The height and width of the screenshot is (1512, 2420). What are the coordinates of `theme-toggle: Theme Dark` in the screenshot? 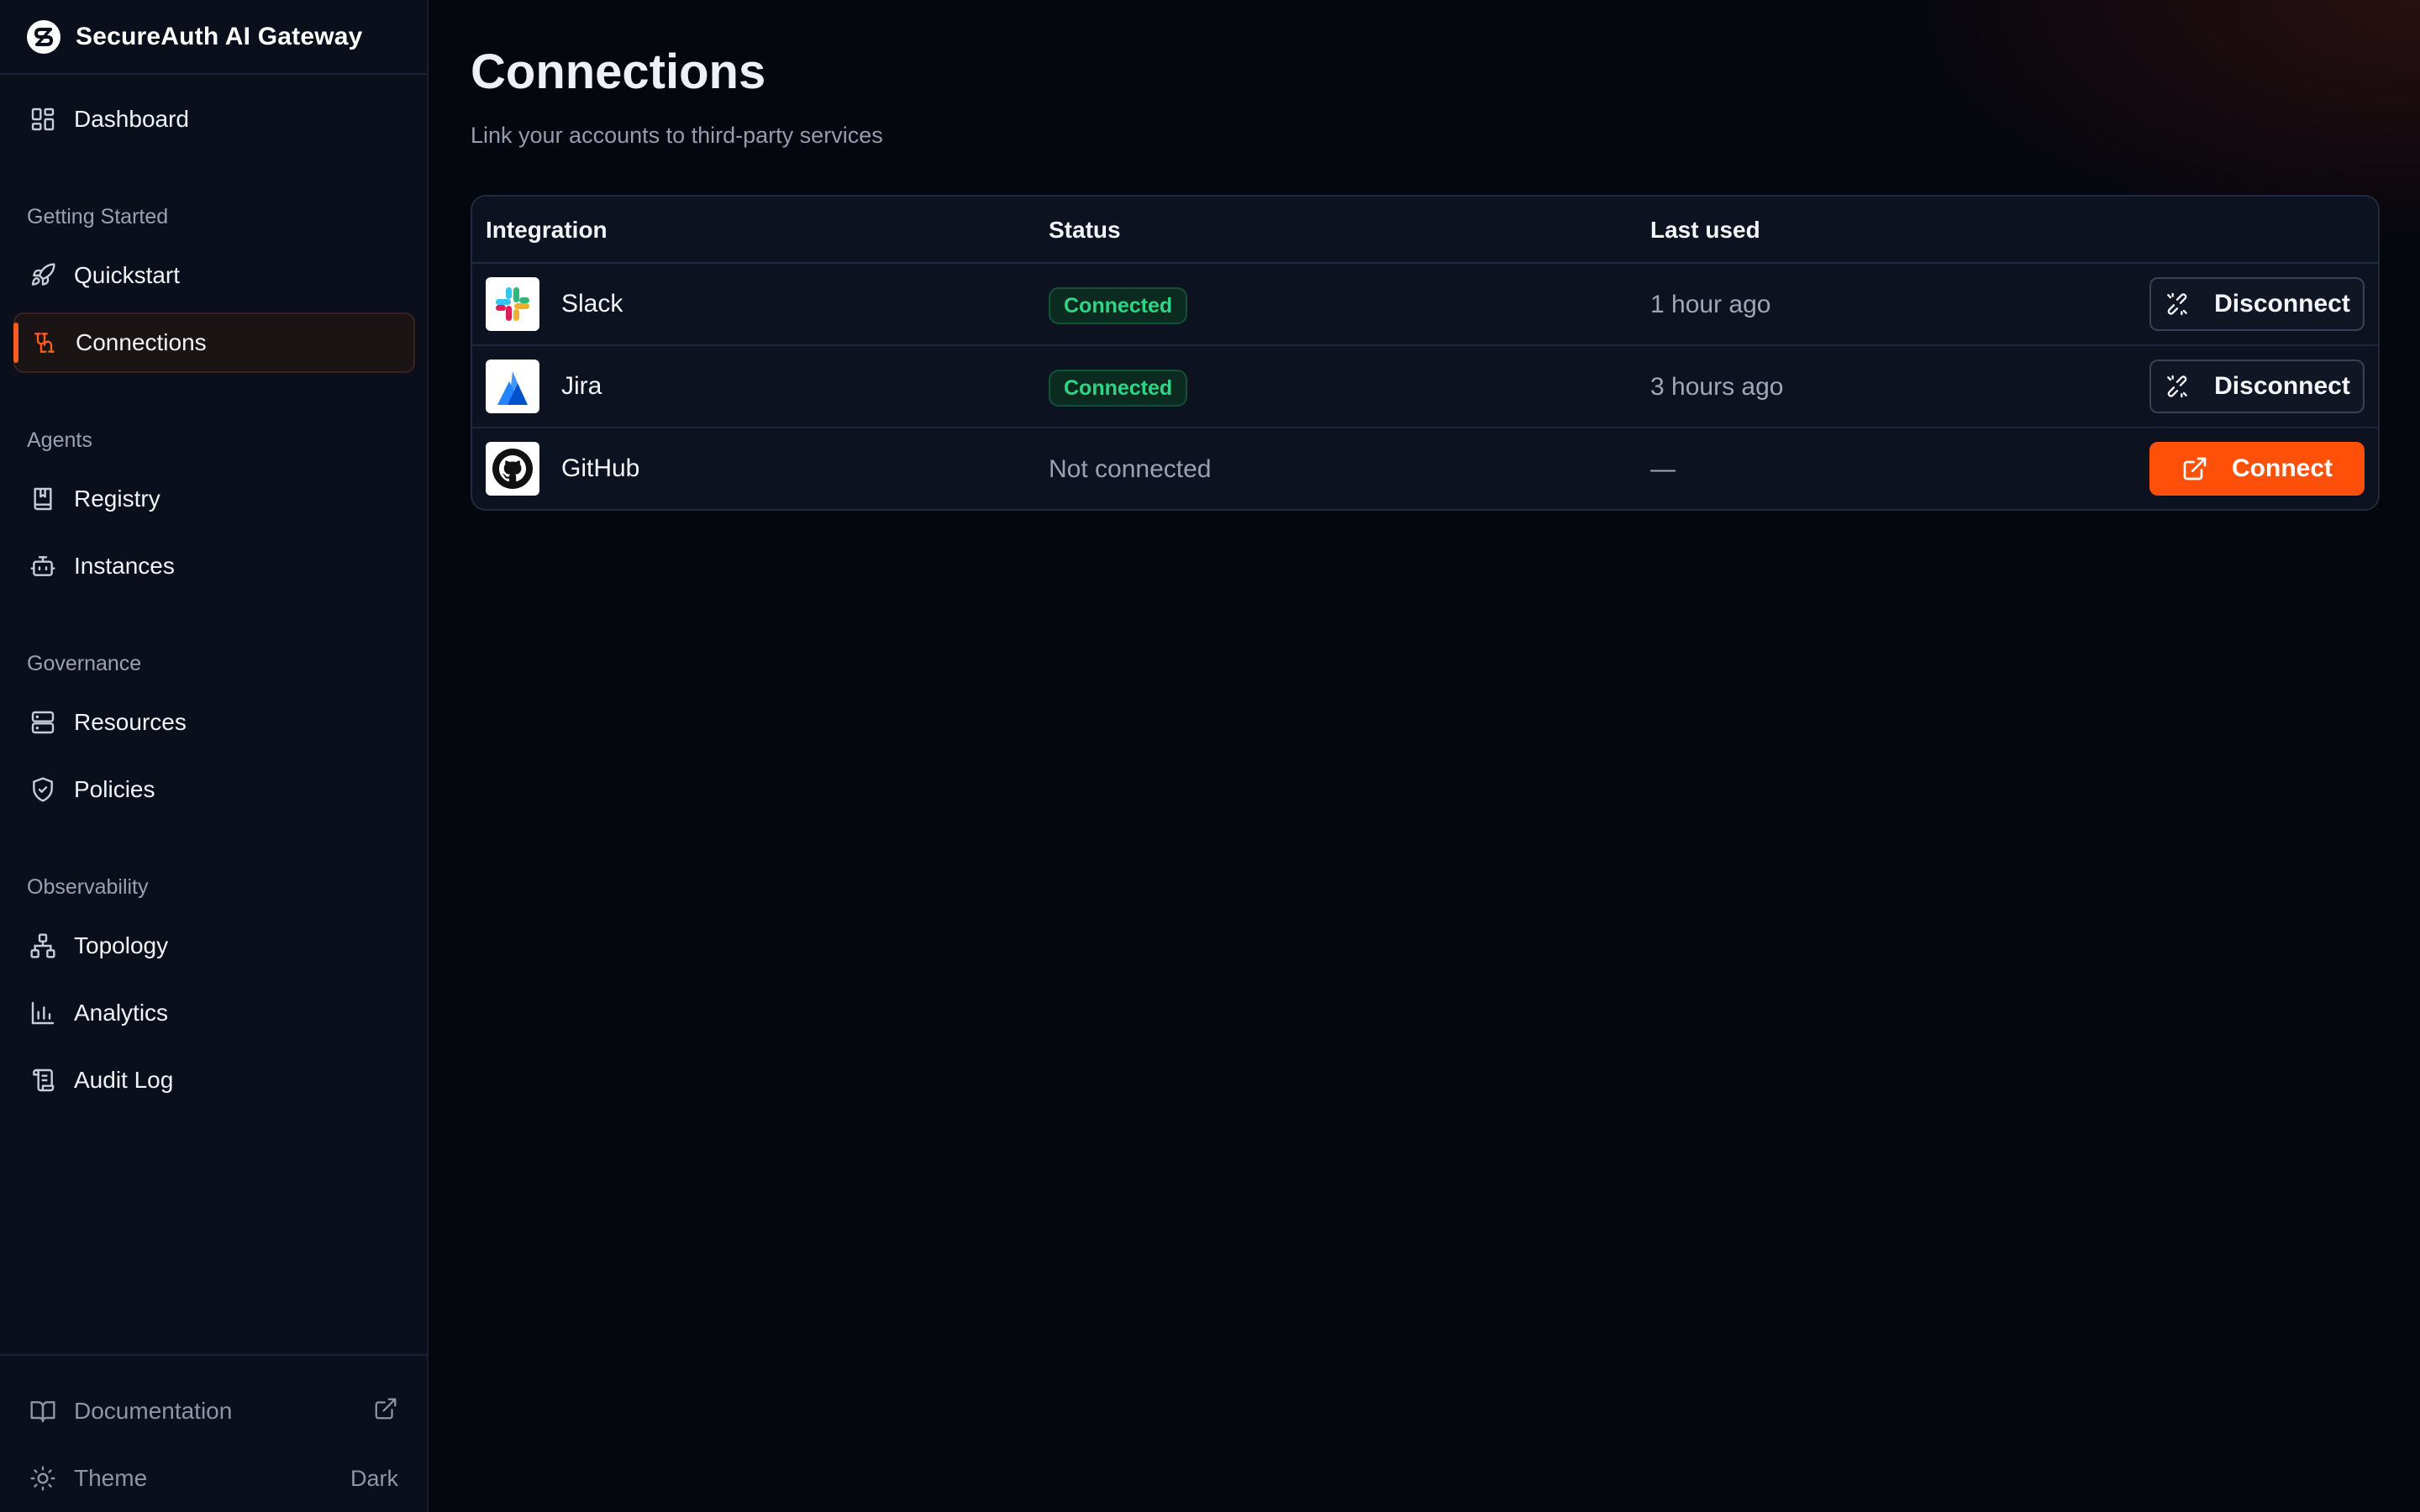 It's located at (214, 1478).